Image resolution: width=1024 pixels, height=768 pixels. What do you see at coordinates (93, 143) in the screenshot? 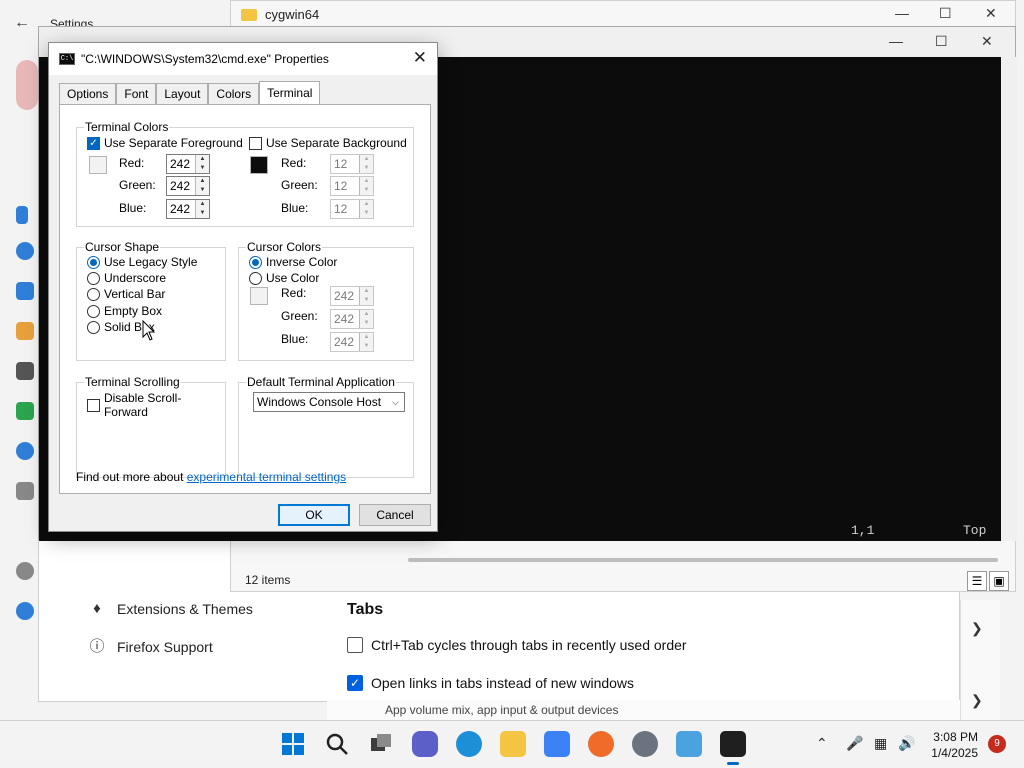
I see `separate-foreground-checkbox: ✓` at bounding box center [93, 143].